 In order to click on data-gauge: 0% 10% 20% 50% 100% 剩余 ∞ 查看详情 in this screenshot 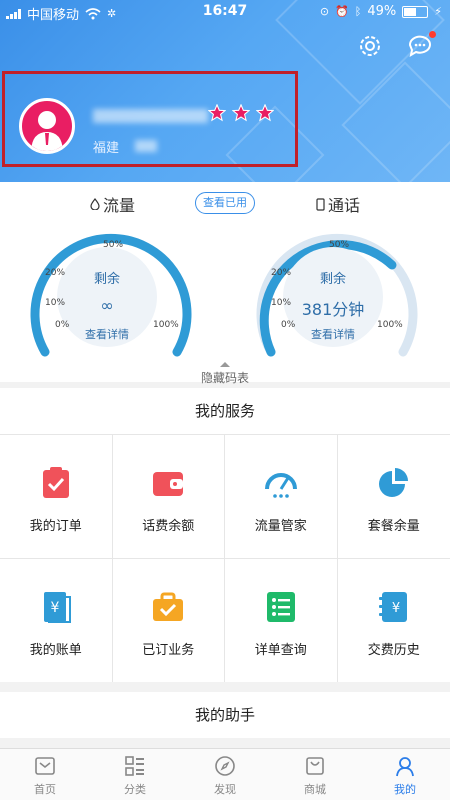, I will do `click(111, 294)`.